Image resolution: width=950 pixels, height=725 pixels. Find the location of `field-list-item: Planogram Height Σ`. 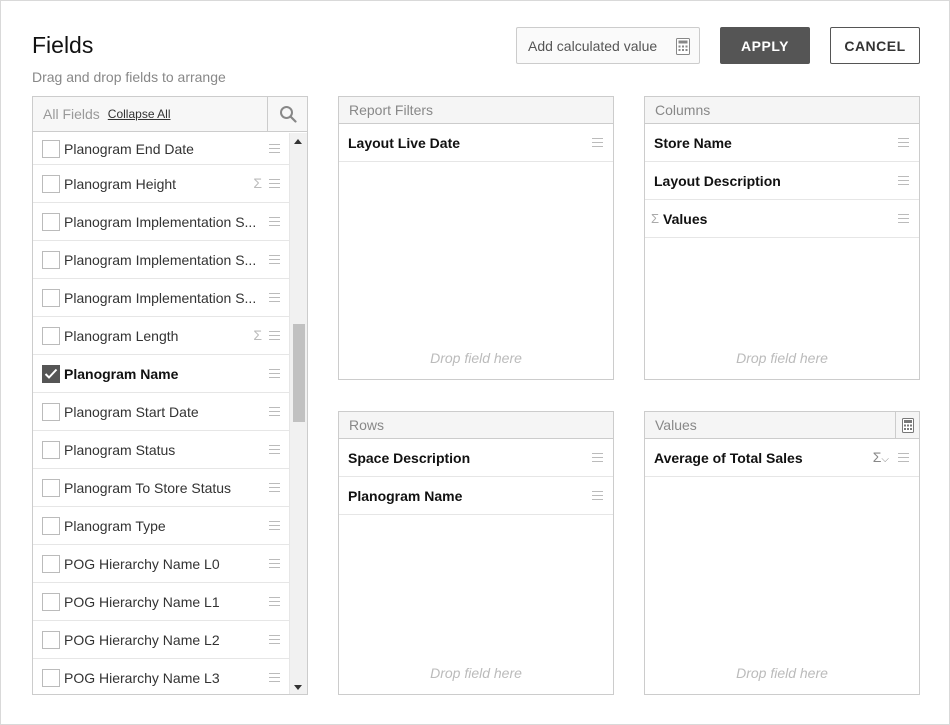

field-list-item: Planogram Height Σ is located at coordinates (161, 184).